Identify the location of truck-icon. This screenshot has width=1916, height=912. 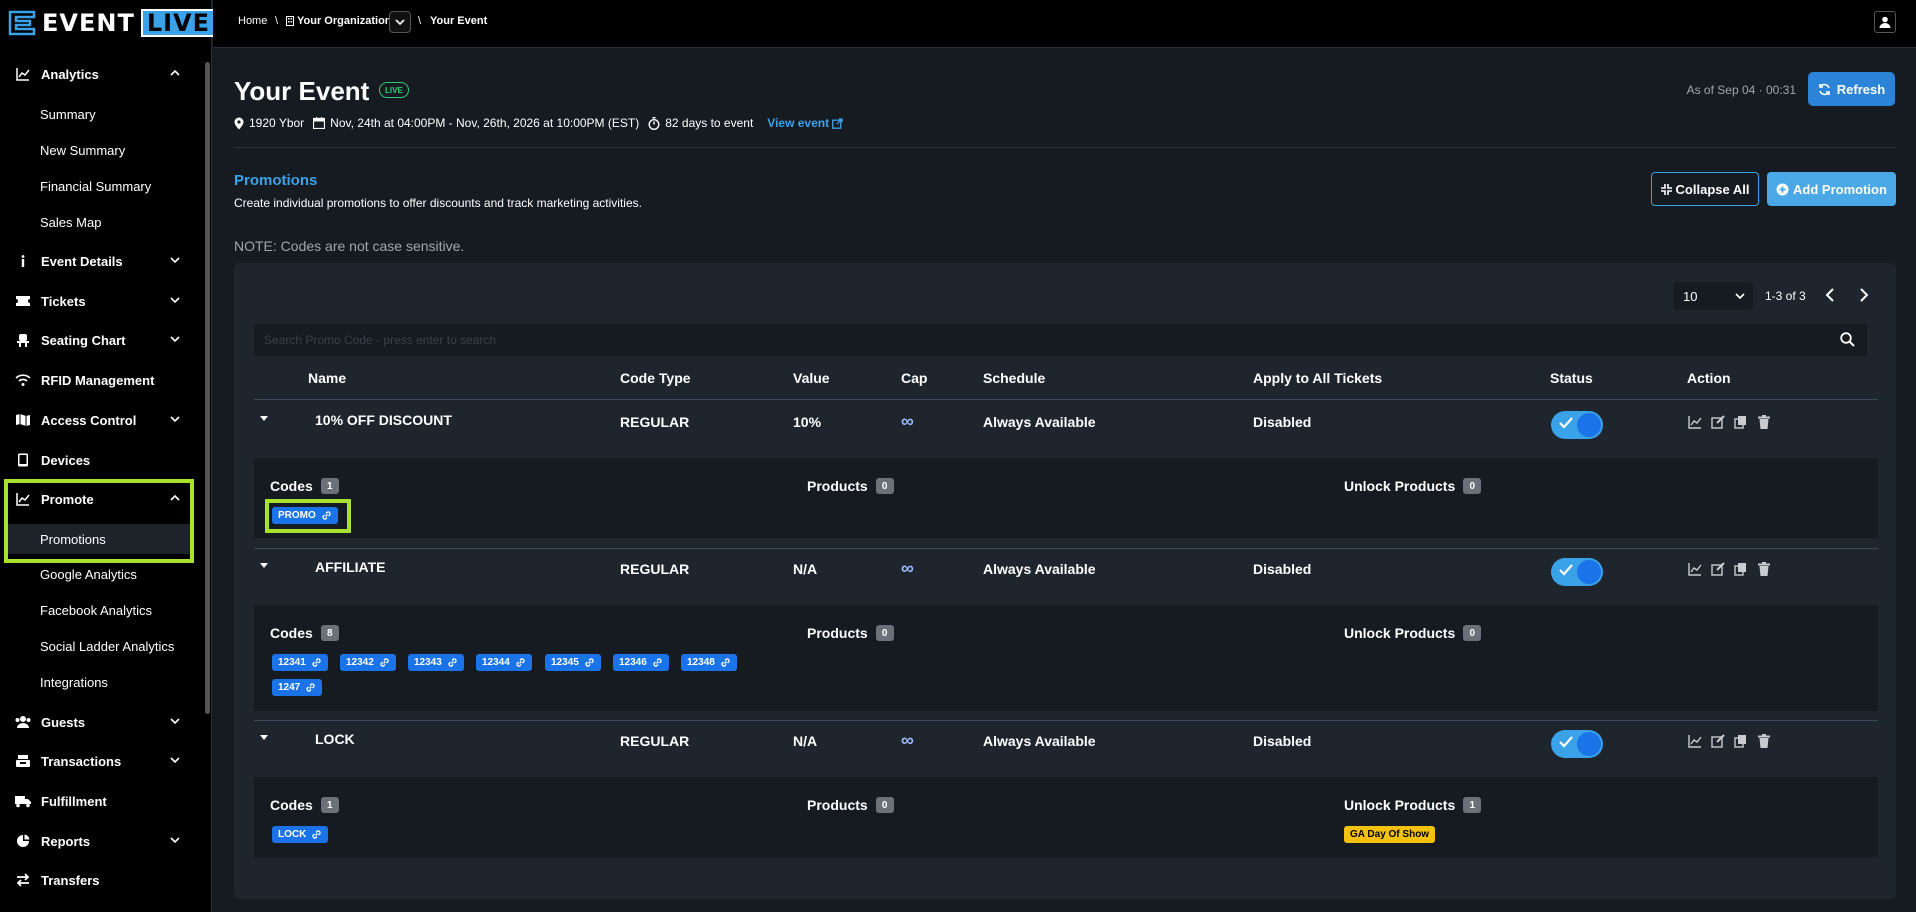
(23, 801).